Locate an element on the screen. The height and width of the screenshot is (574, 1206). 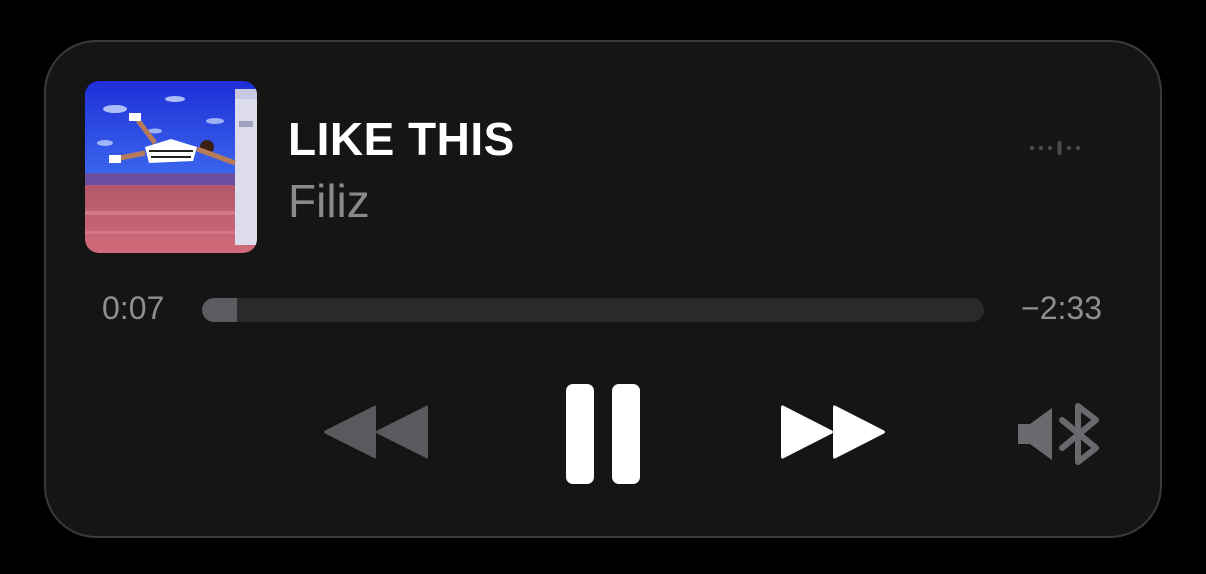
forward-button is located at coordinates (833, 432).